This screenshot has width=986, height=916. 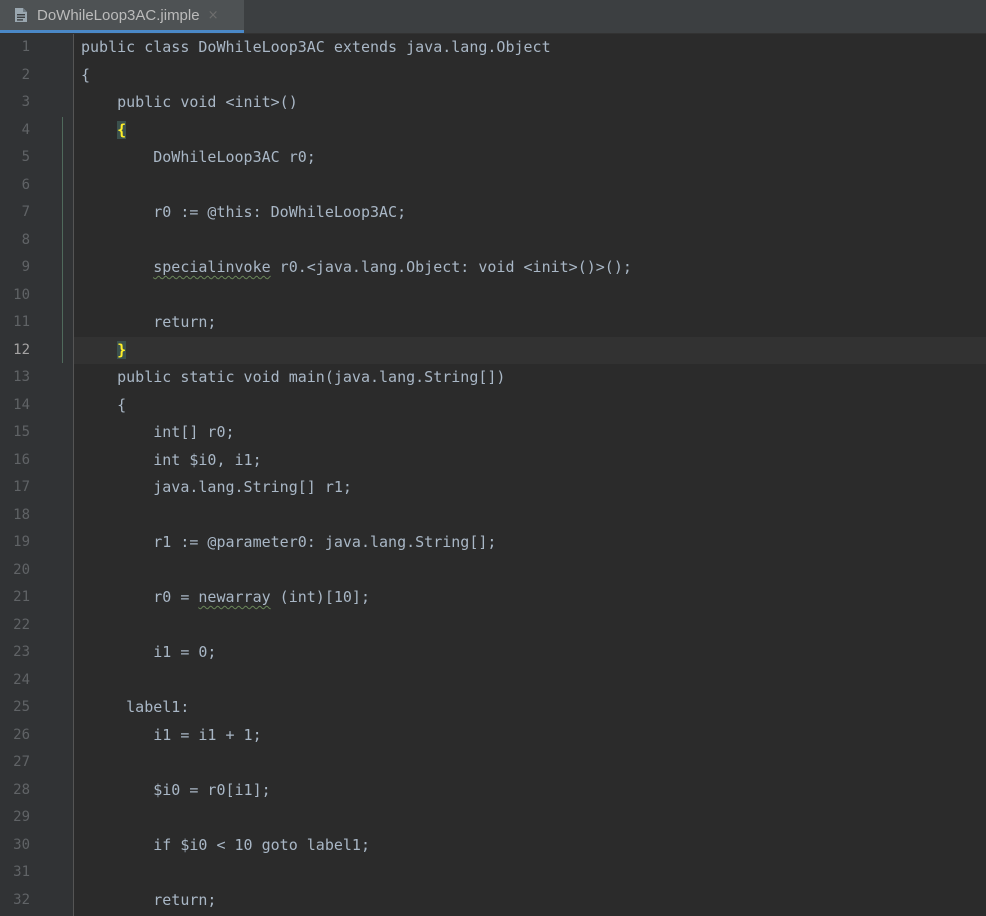 What do you see at coordinates (21, 322) in the screenshot?
I see `line-number: 11` at bounding box center [21, 322].